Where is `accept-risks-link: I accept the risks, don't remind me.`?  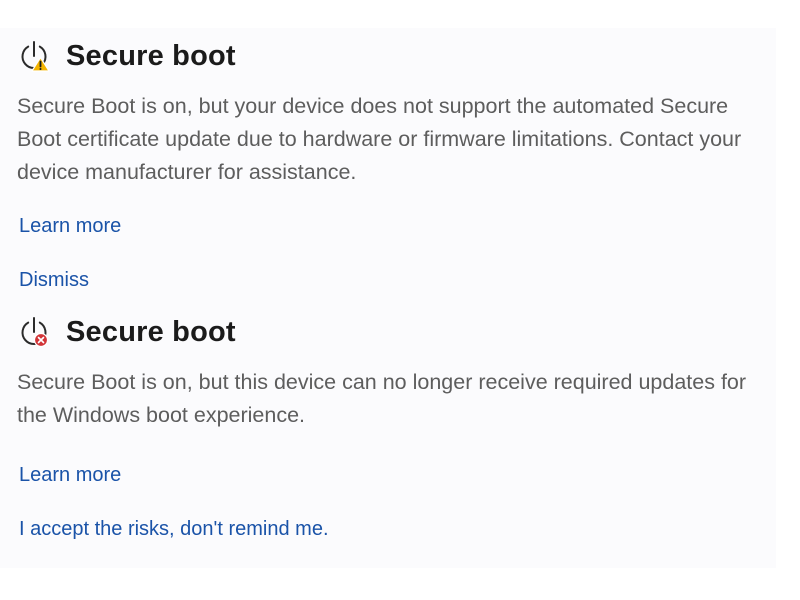 accept-risks-link: I accept the risks, don't remind me. is located at coordinates (397, 529).